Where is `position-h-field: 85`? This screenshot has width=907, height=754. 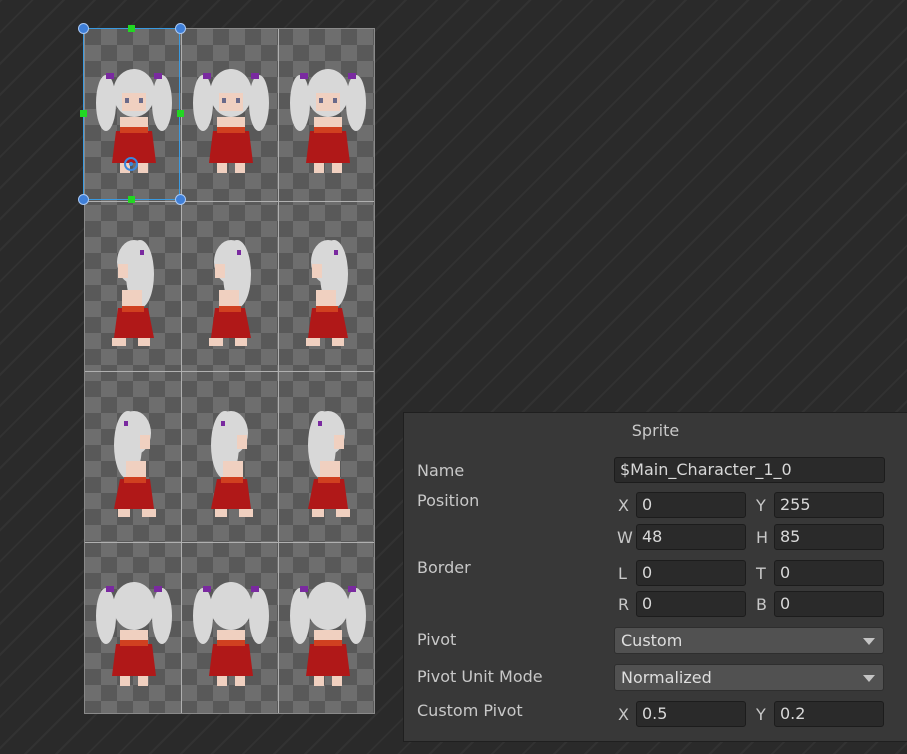 position-h-field: 85 is located at coordinates (829, 537).